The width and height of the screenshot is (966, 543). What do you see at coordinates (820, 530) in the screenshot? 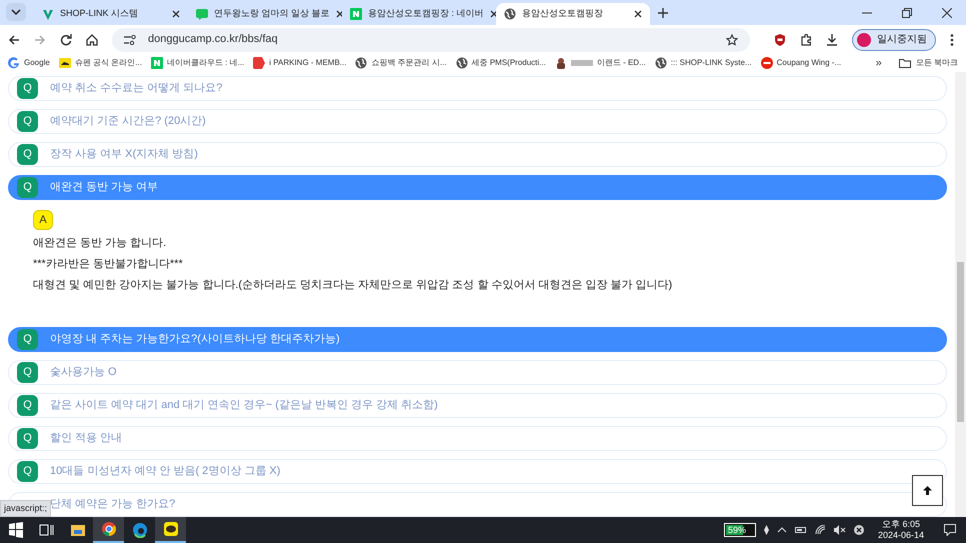
I see `wifi-icon` at bounding box center [820, 530].